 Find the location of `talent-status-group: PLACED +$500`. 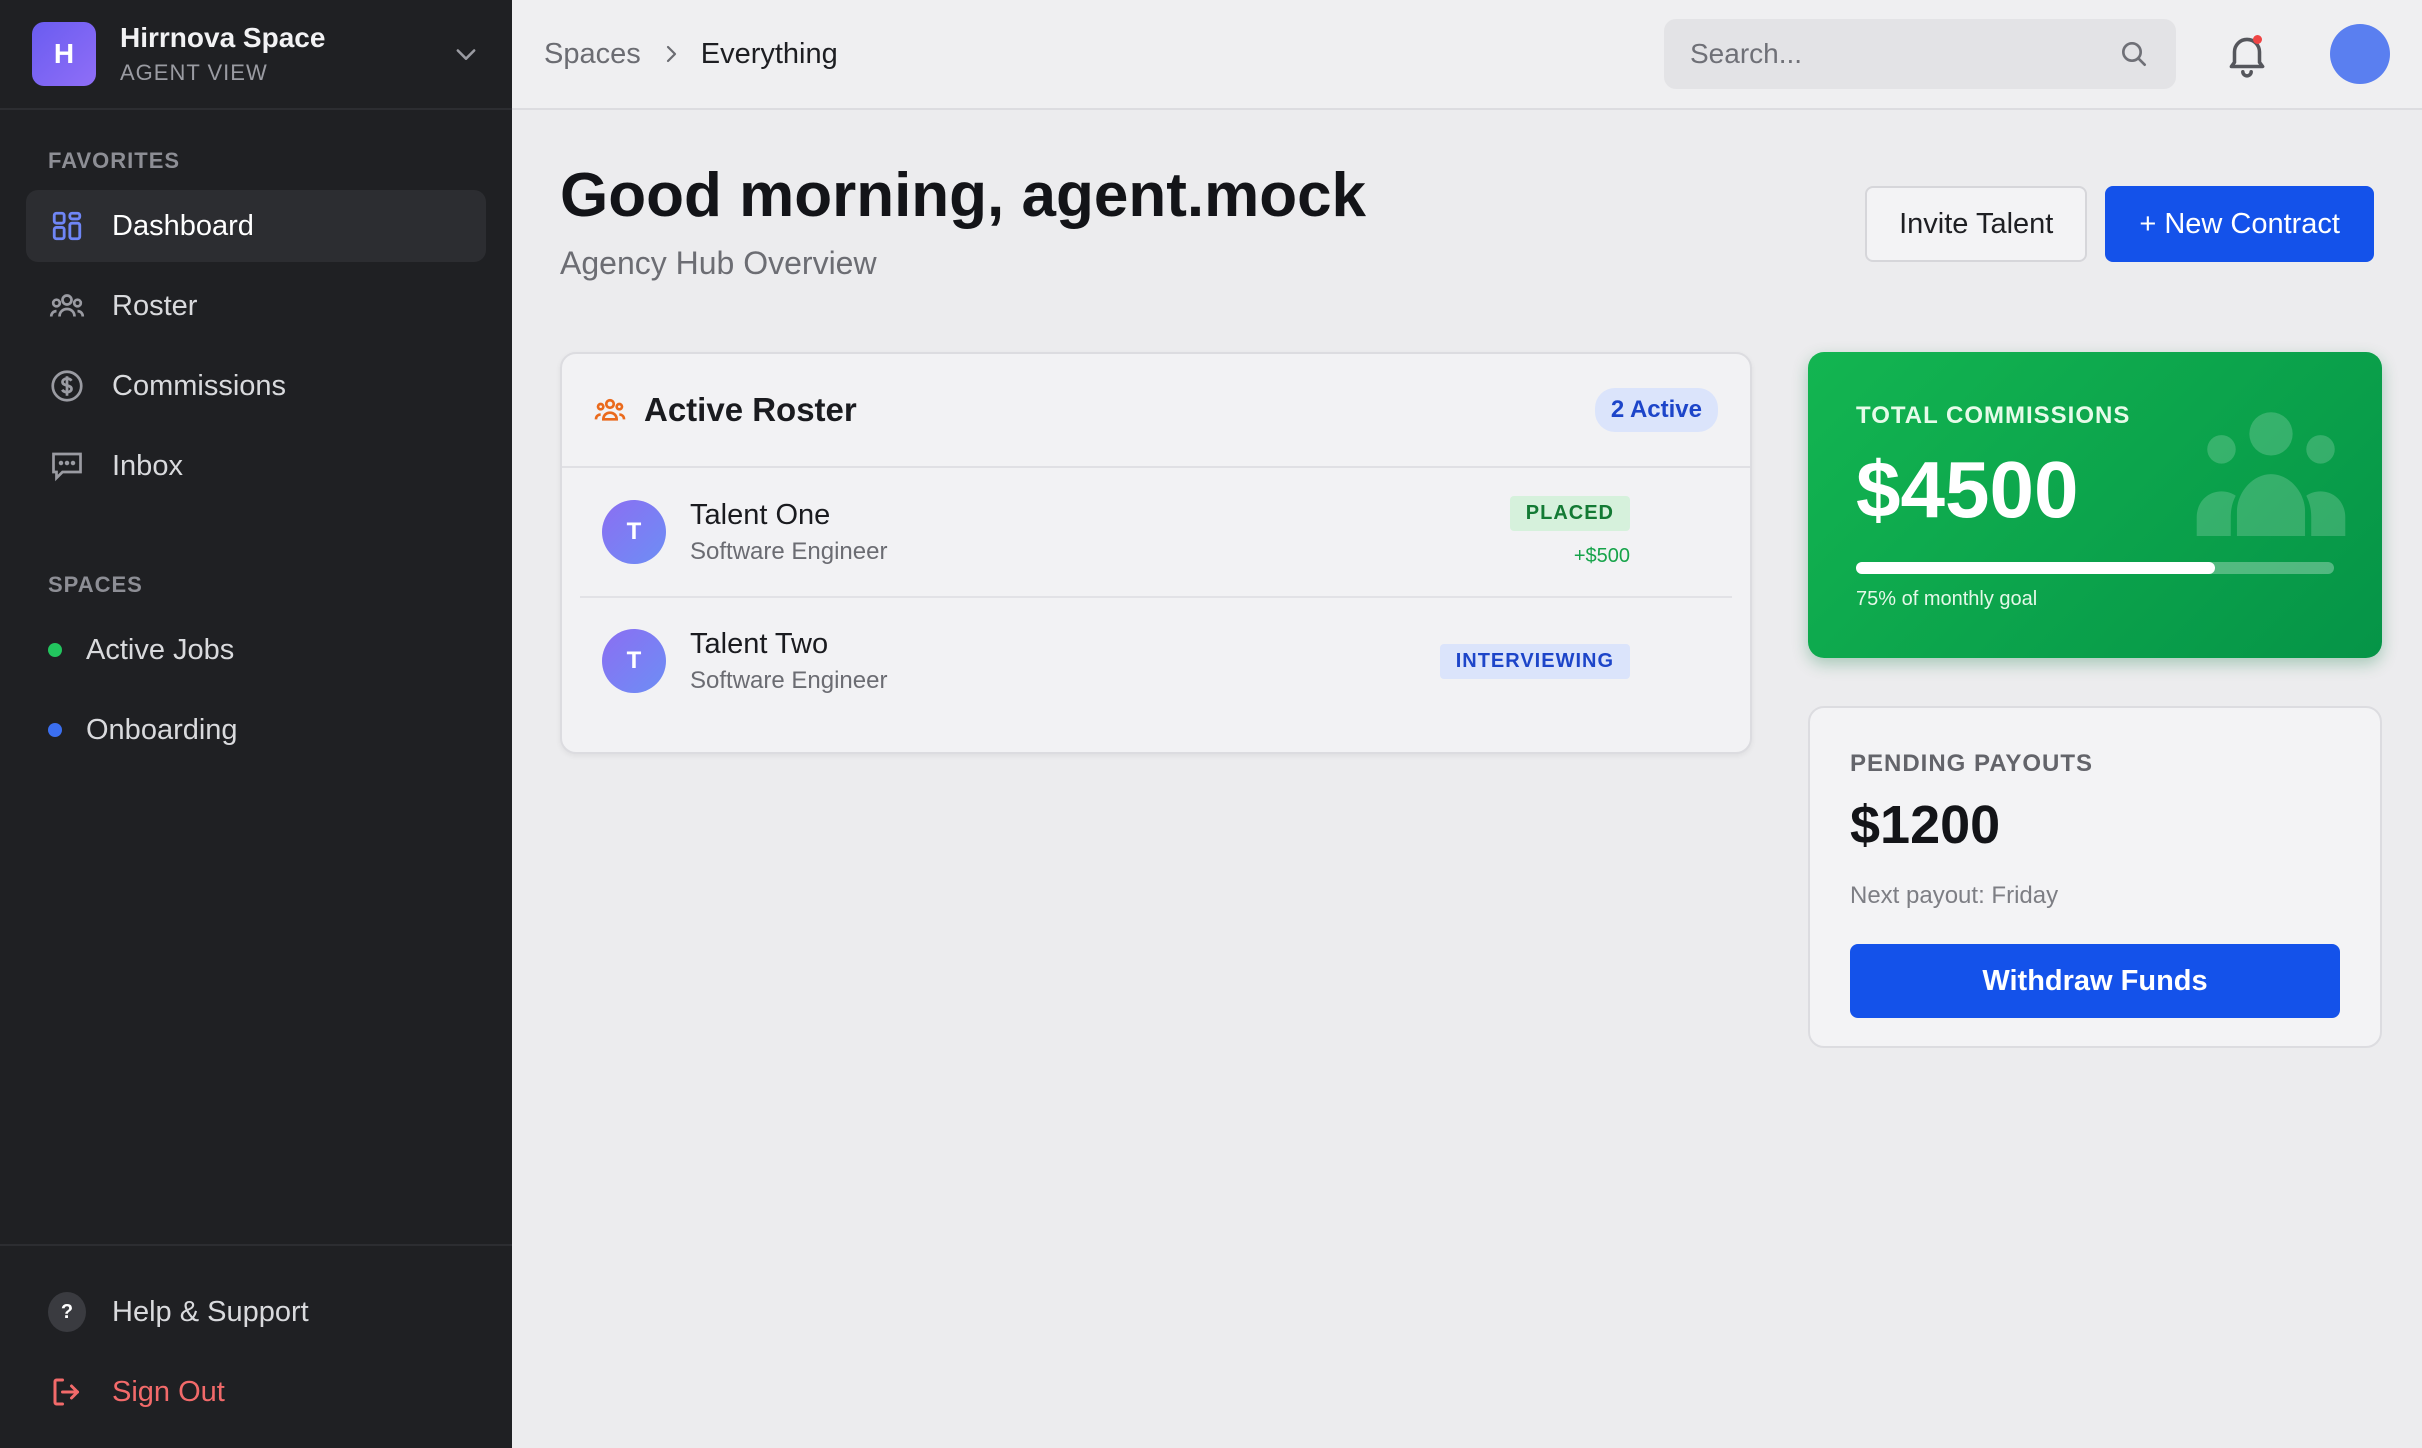

talent-status-group: PLACED +$500 is located at coordinates (1569, 532).